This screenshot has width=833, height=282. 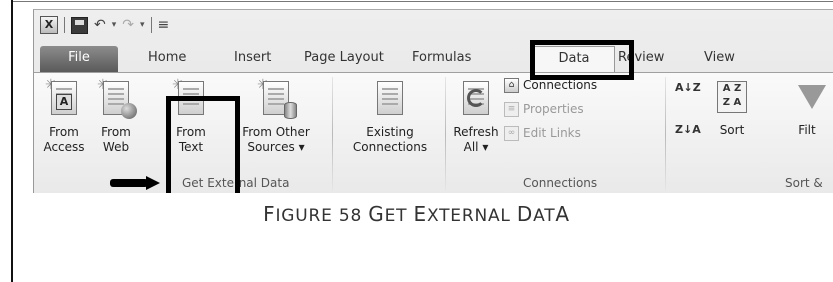 I want to click on filter-label: Filt, so click(x=807, y=130).